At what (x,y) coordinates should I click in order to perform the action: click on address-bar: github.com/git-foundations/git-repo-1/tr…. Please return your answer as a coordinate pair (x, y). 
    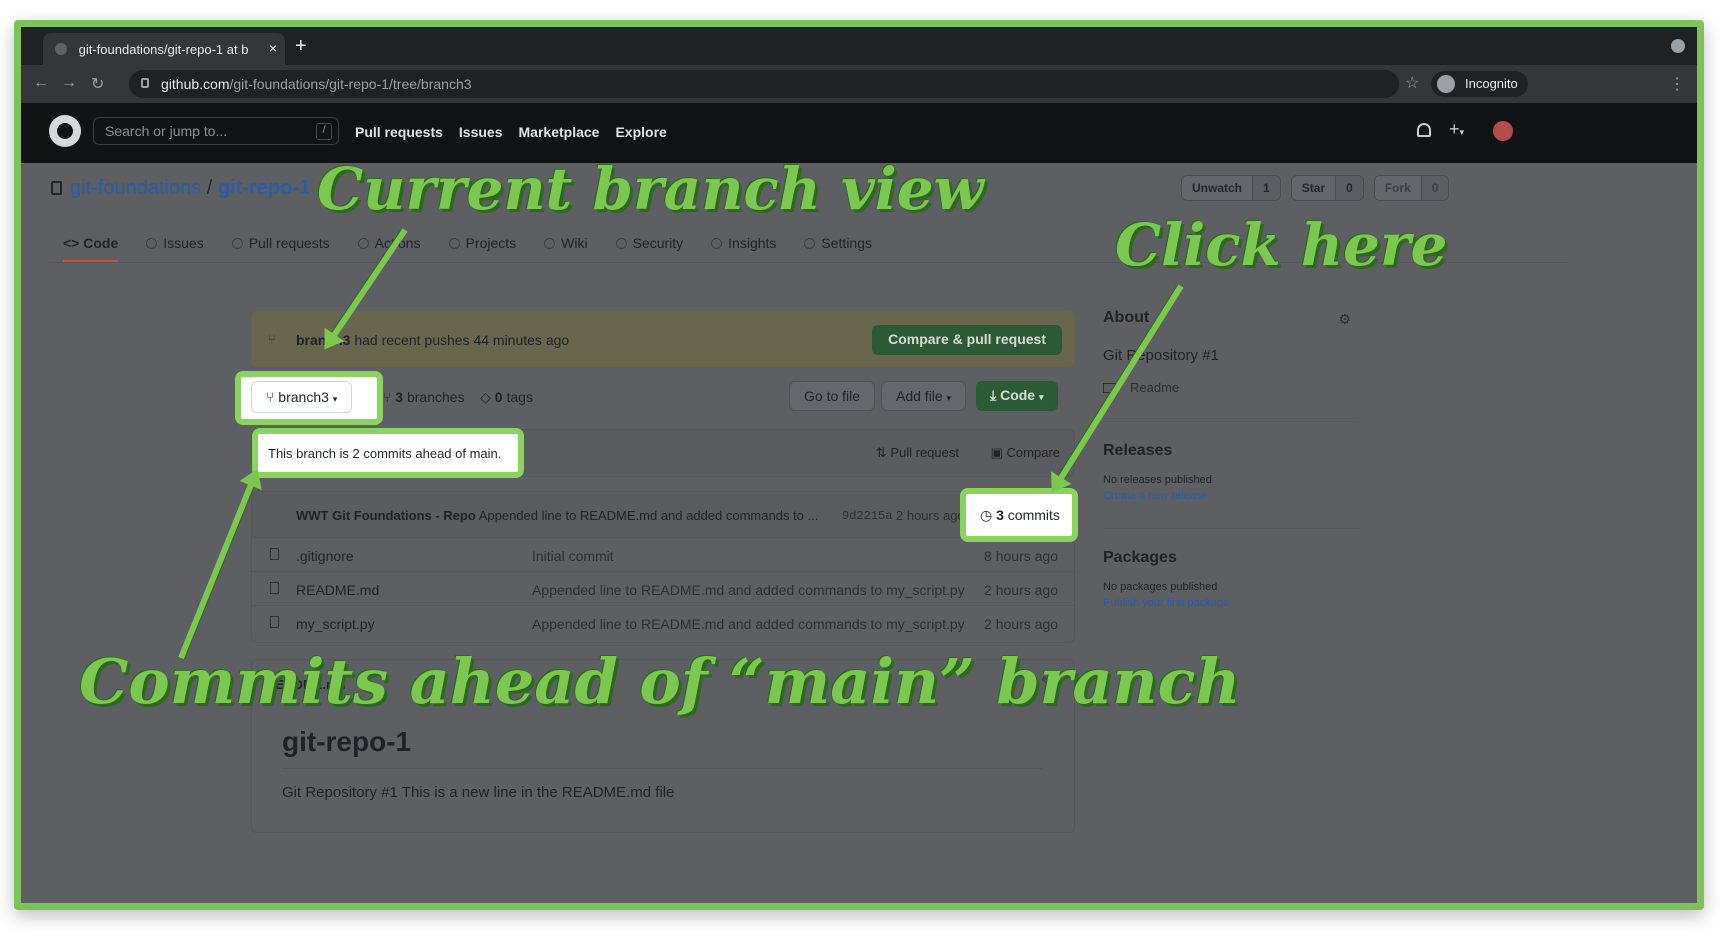
    Looking at the image, I should click on (764, 84).